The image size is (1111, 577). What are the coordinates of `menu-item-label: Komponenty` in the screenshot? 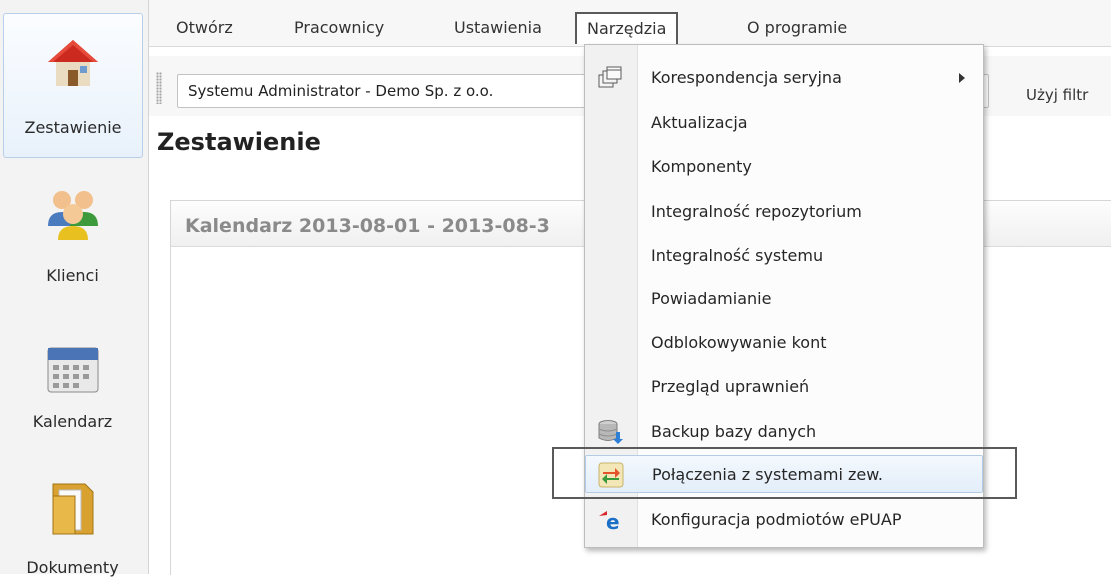 It's located at (701, 166).